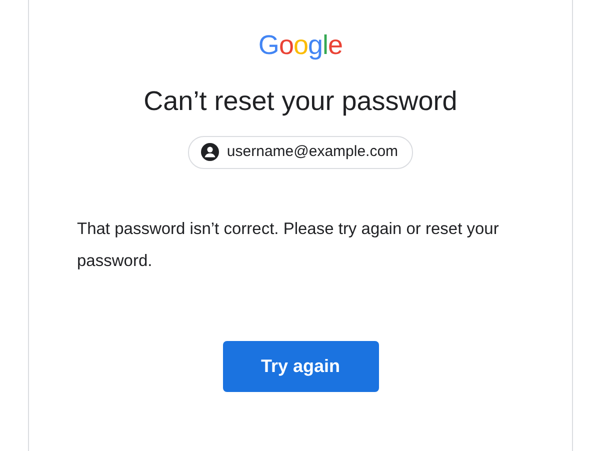 Image resolution: width=600 pixels, height=451 pixels. Describe the element at coordinates (300, 366) in the screenshot. I see `try-again-button: Try again` at that location.